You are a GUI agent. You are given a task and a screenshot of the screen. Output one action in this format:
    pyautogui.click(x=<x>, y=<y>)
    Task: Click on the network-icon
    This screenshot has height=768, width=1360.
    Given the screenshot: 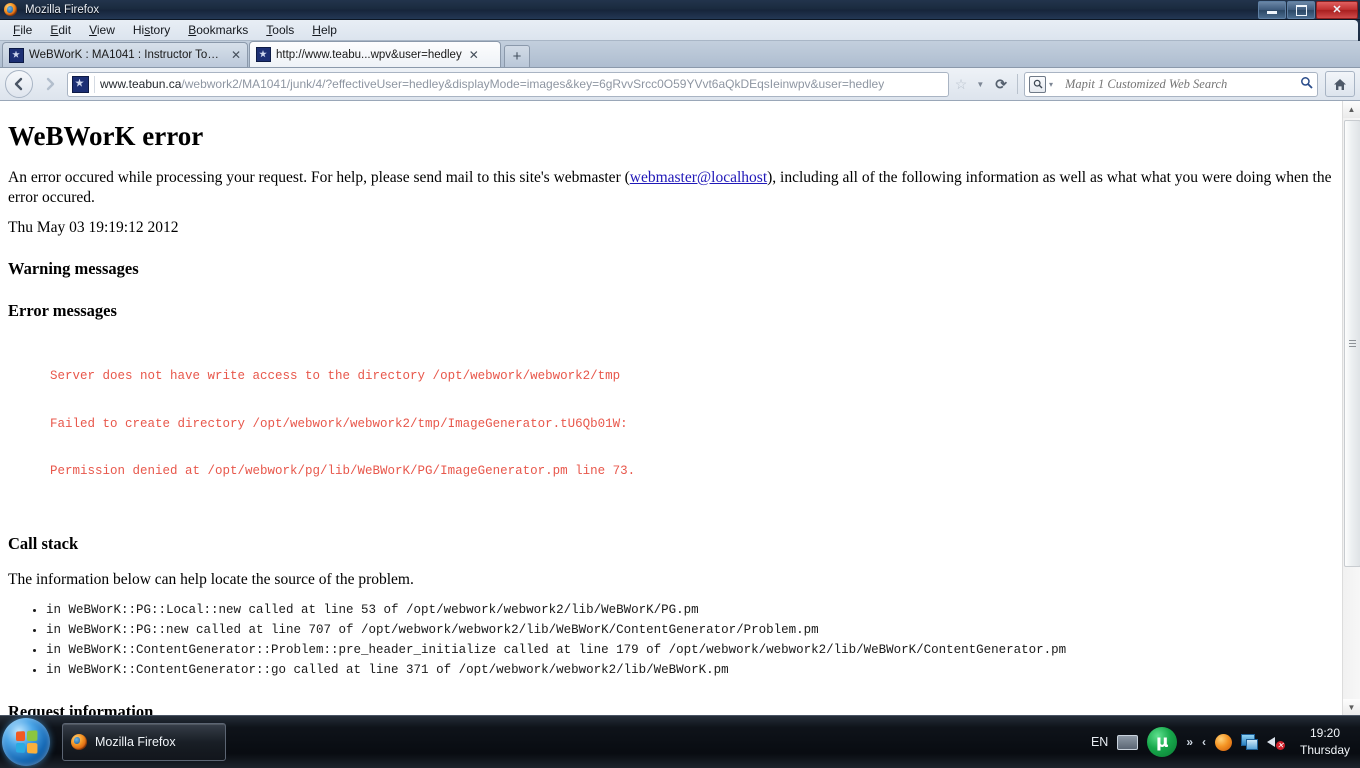 What is the action you would take?
    pyautogui.click(x=1249, y=742)
    